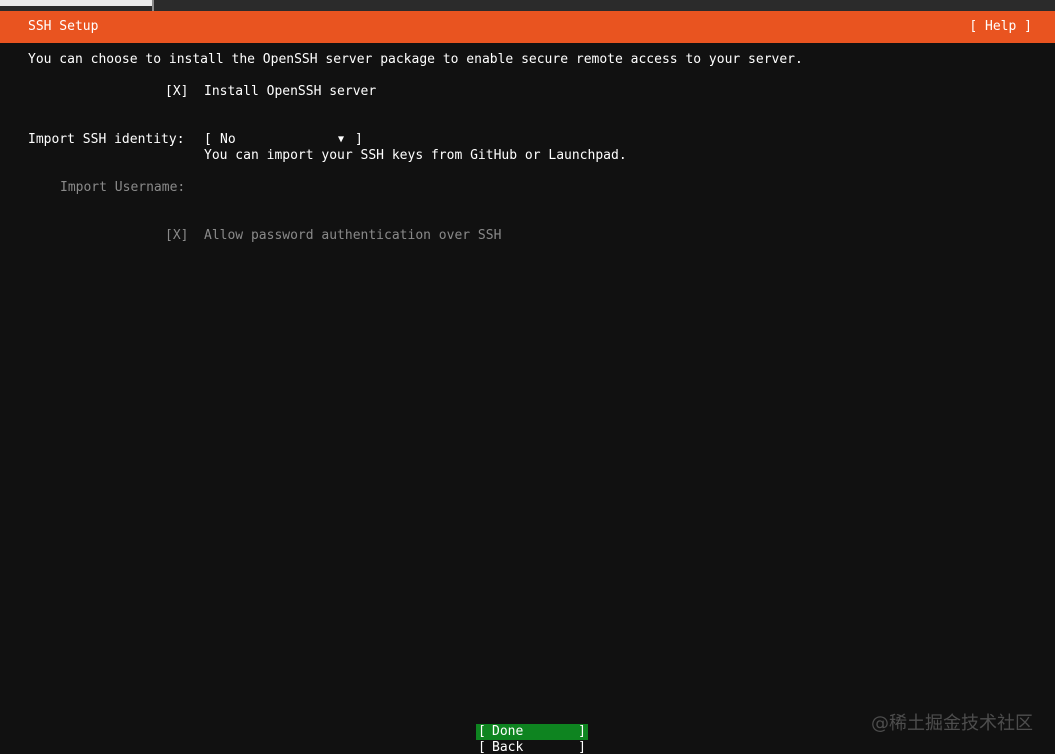 The width and height of the screenshot is (1055, 754). I want to click on back-button-label: Back, so click(508, 747).